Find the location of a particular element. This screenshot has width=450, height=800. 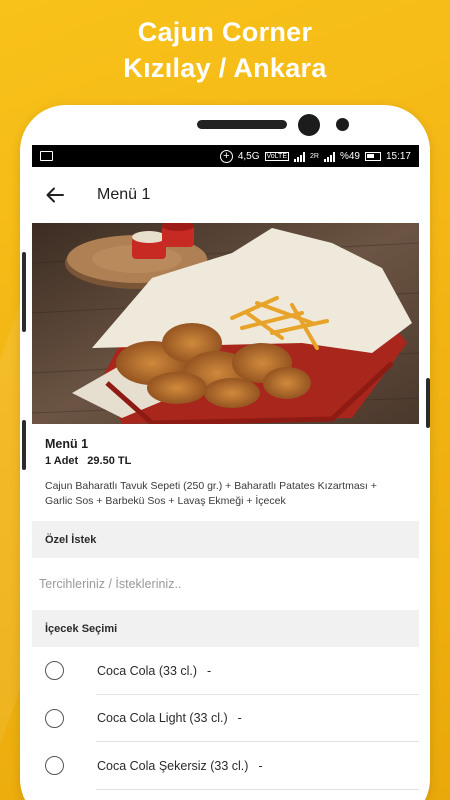

phone-speaker is located at coordinates (242, 124).